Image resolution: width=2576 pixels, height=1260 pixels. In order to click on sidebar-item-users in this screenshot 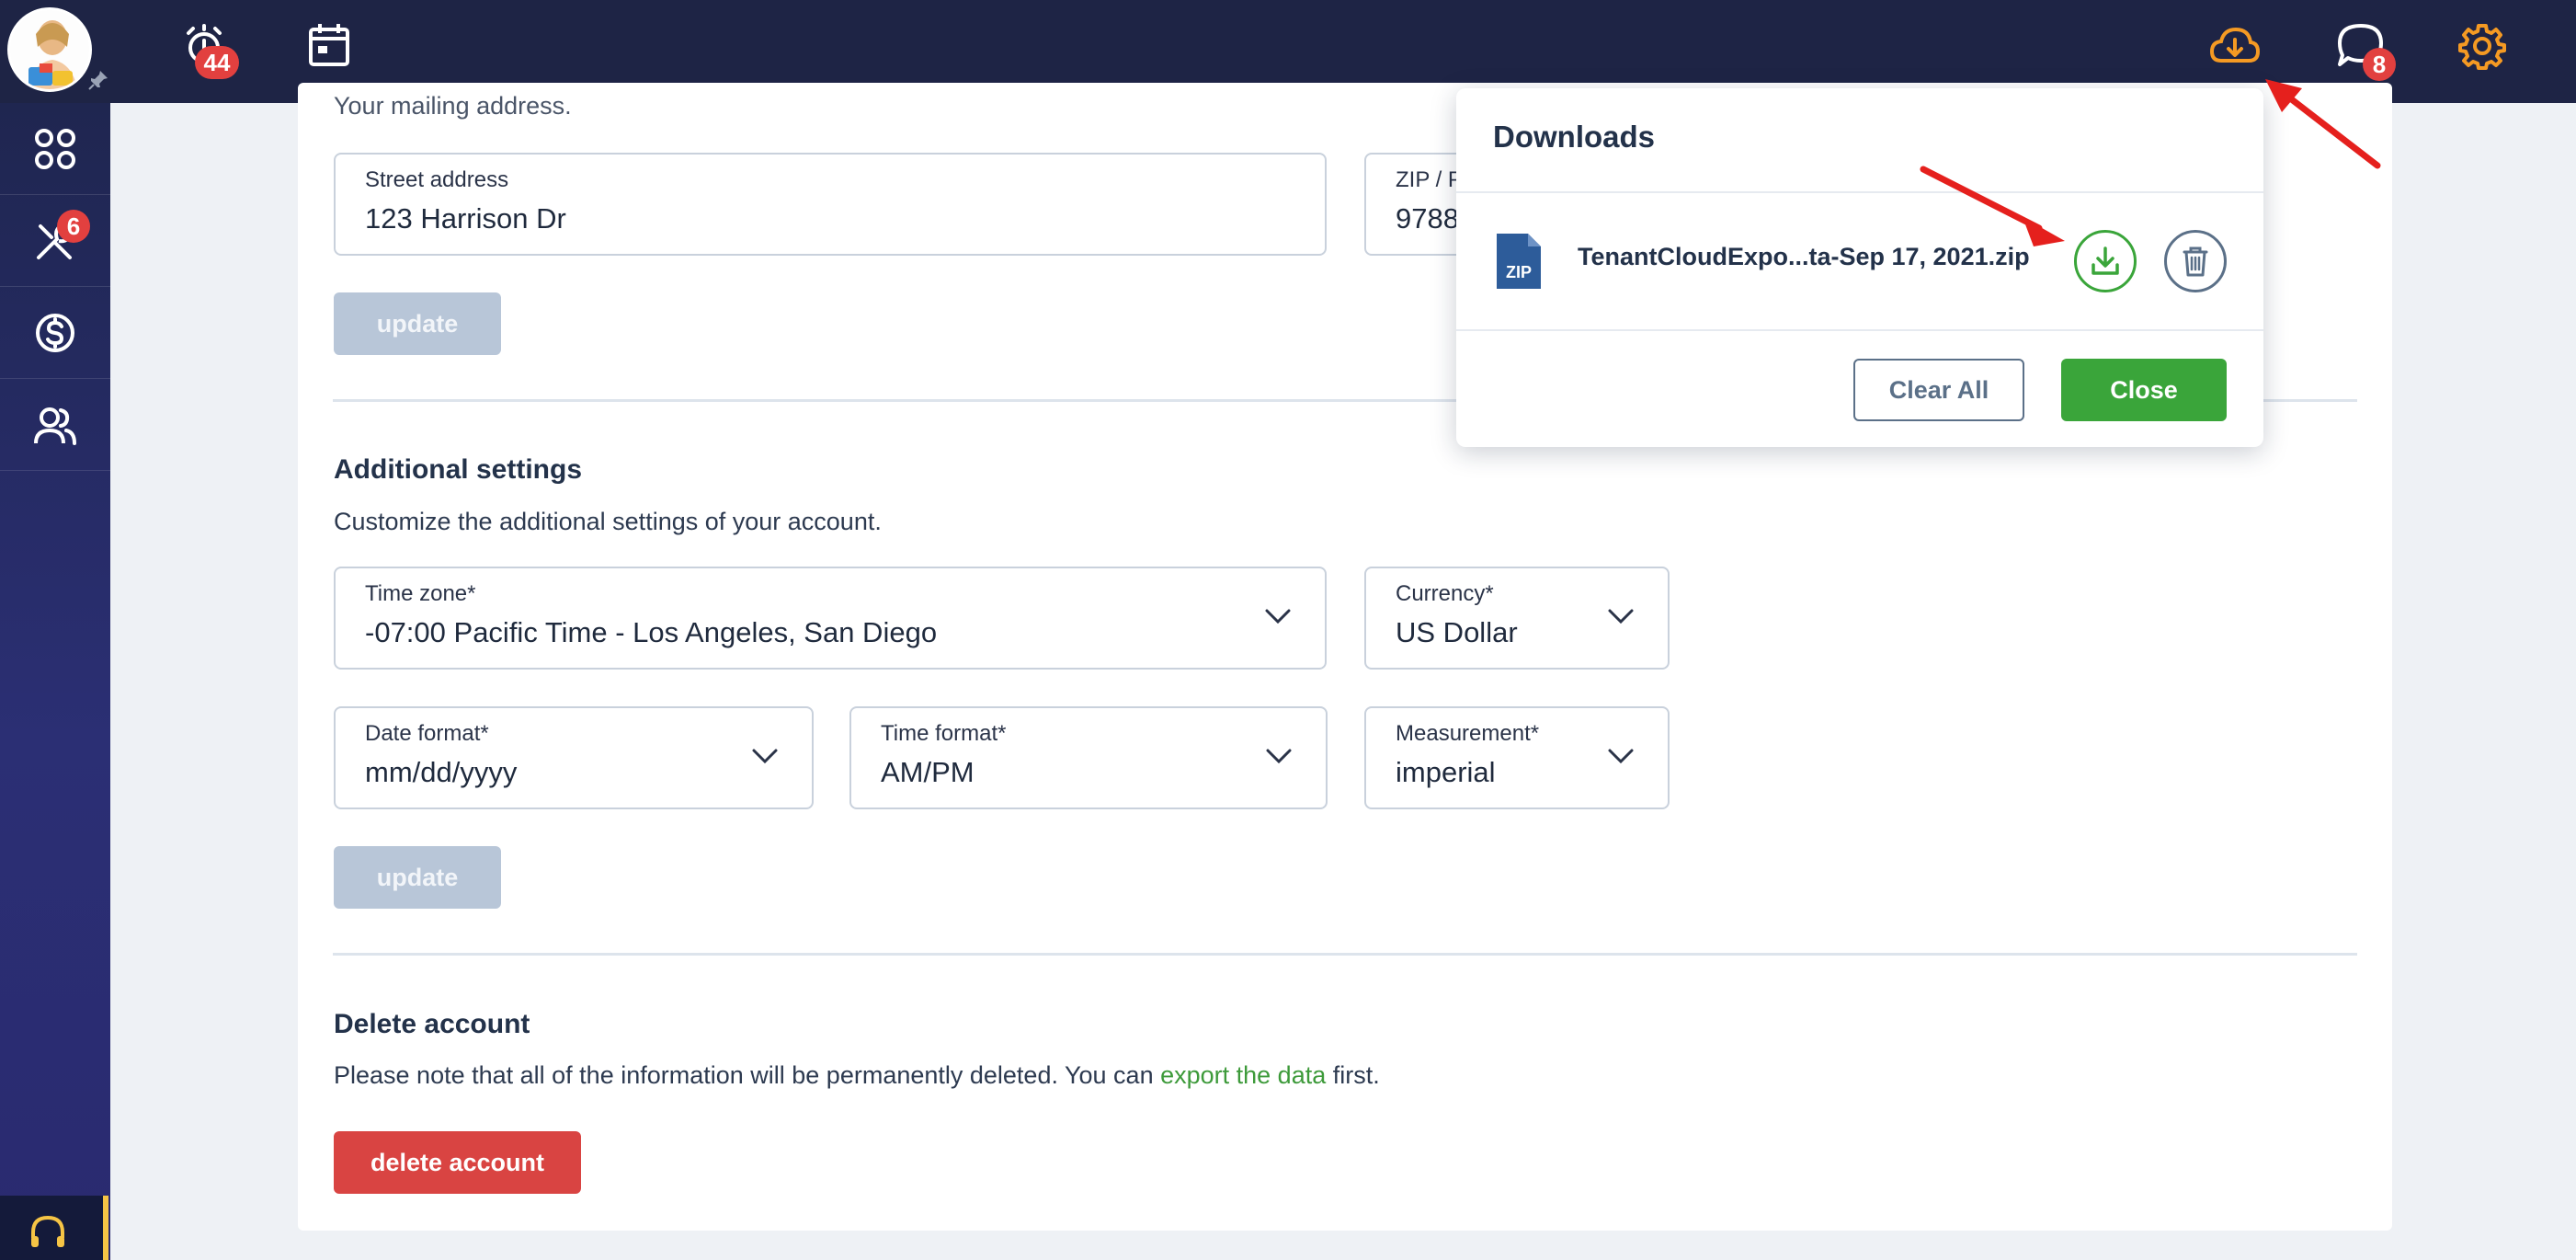, I will do `click(55, 425)`.